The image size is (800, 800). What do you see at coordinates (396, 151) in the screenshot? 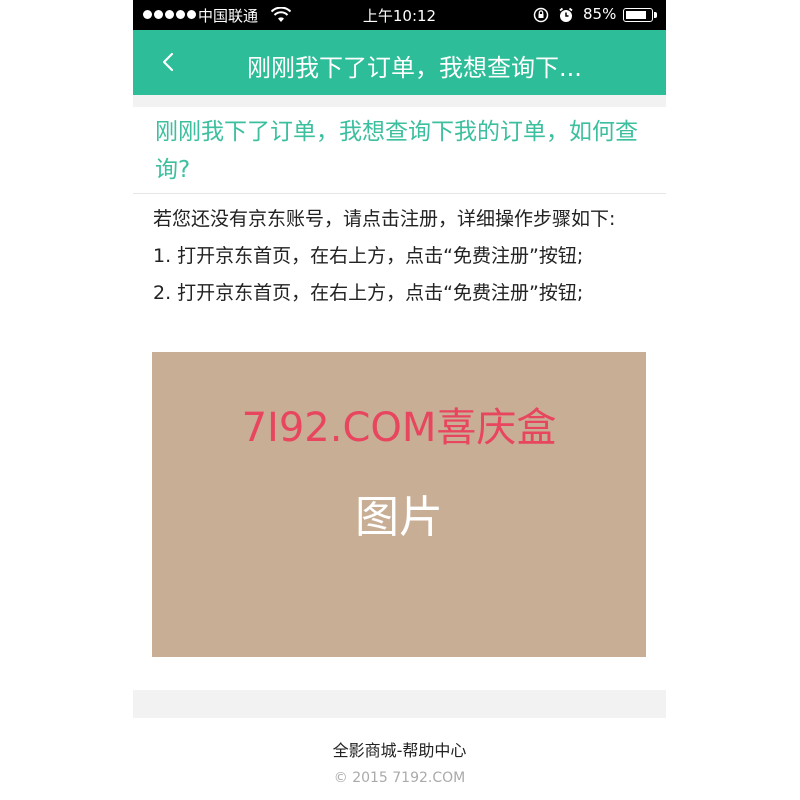
I see `question-title: 刚刚我下了订单，我想查询下我的订单，如何查询?` at bounding box center [396, 151].